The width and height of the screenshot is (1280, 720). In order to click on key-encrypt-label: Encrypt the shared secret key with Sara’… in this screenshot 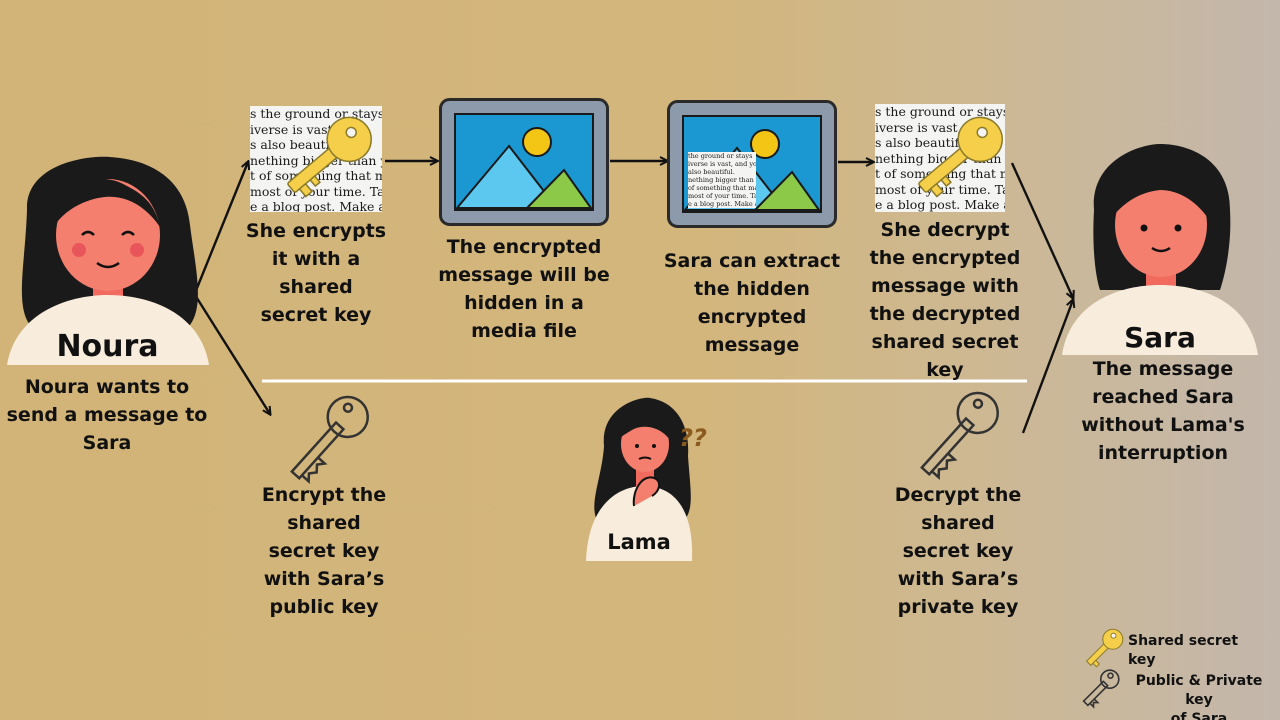, I will do `click(324, 551)`.